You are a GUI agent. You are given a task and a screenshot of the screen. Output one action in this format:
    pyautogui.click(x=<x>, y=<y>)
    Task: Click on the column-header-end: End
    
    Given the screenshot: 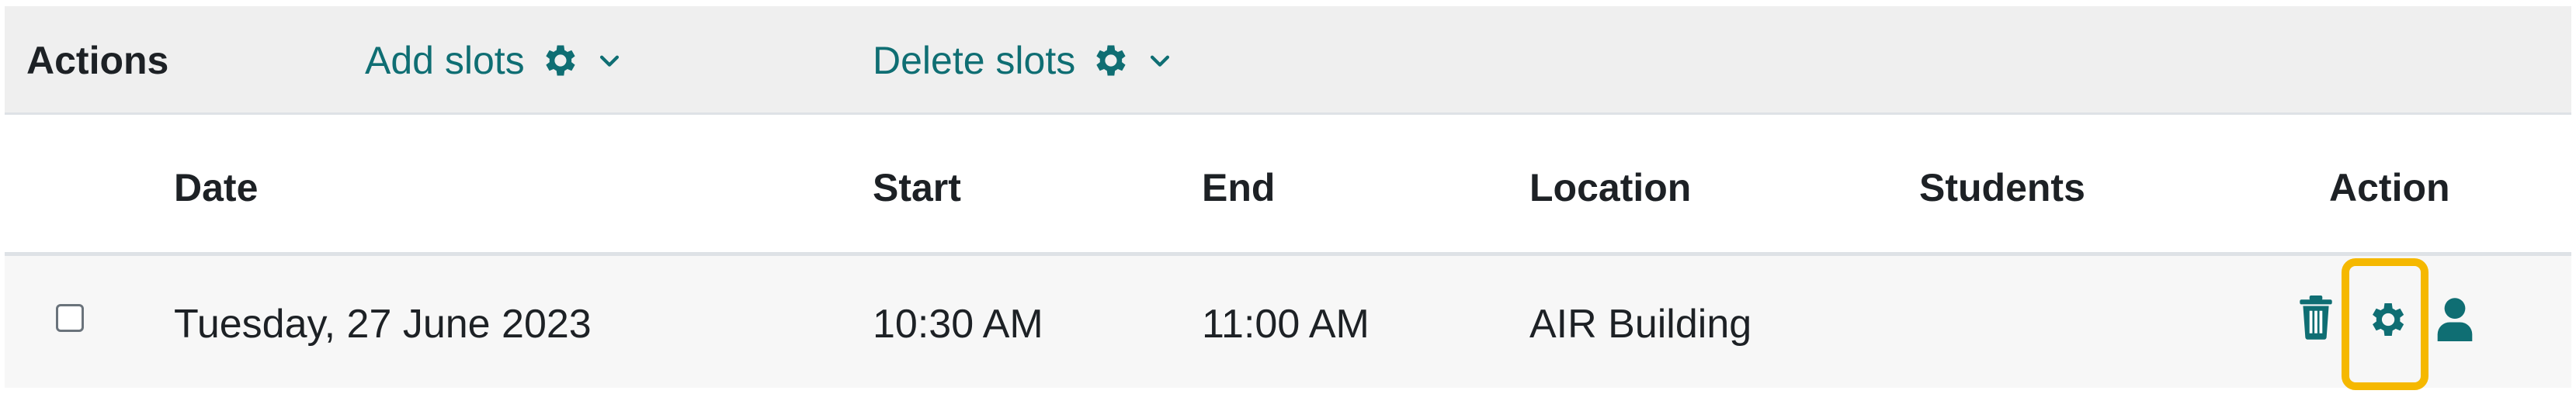 What is the action you would take?
    pyautogui.click(x=1238, y=188)
    